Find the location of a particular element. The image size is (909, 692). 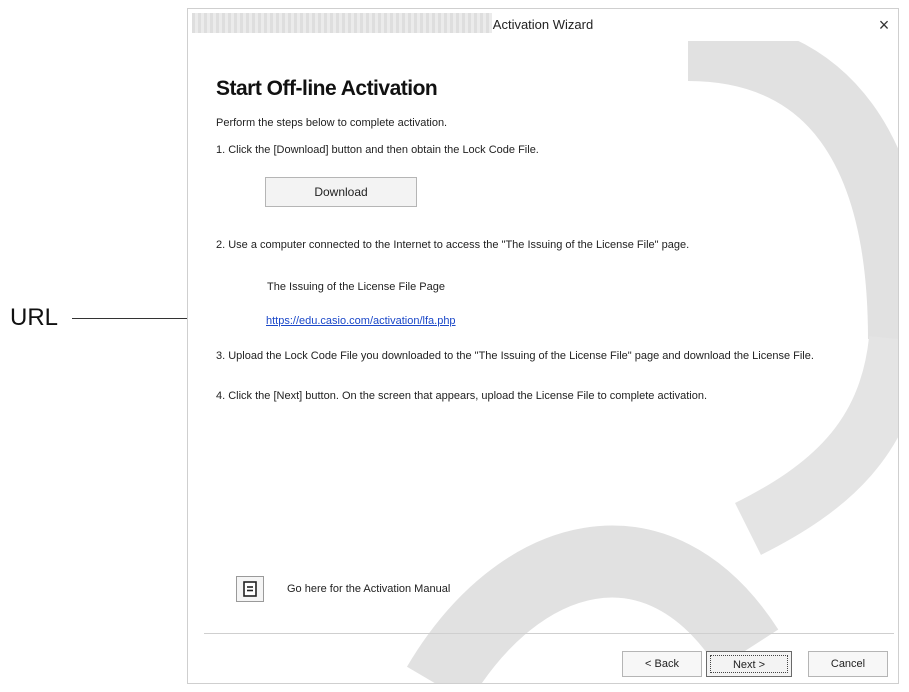

close-icon: × is located at coordinates (884, 25).